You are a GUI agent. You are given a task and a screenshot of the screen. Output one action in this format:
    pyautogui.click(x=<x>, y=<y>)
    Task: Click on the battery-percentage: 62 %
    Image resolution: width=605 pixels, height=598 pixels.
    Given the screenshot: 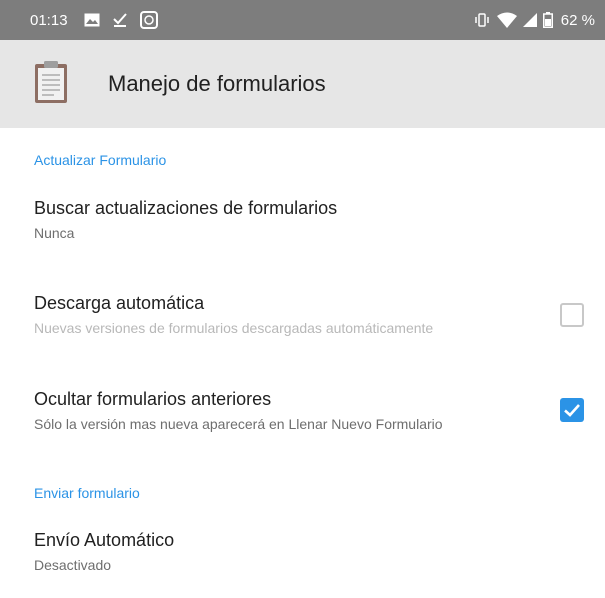 What is the action you would take?
    pyautogui.click(x=577, y=20)
    